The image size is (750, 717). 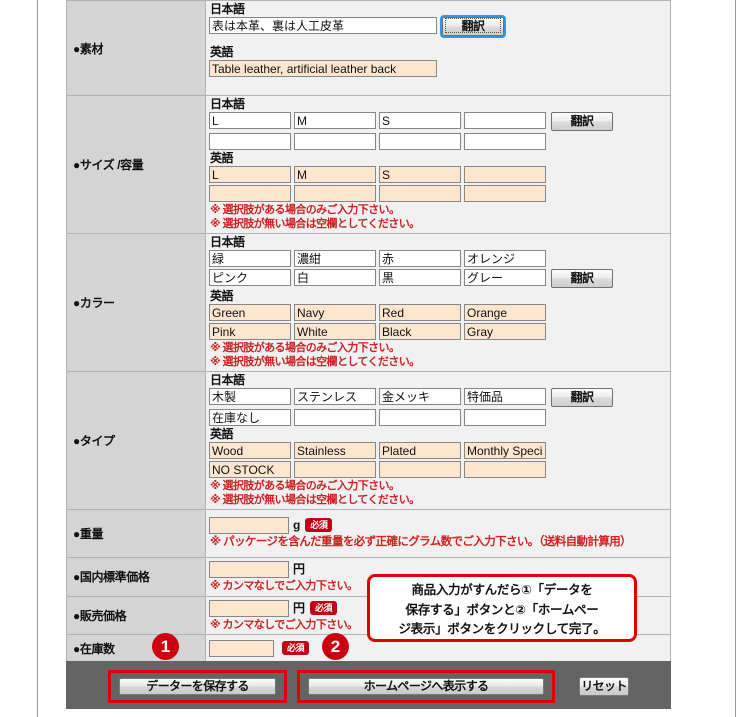 I want to click on translate-button-material-label: 翻訳, so click(x=473, y=25).